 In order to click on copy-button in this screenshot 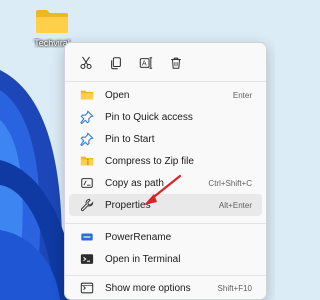, I will do `click(116, 63)`.